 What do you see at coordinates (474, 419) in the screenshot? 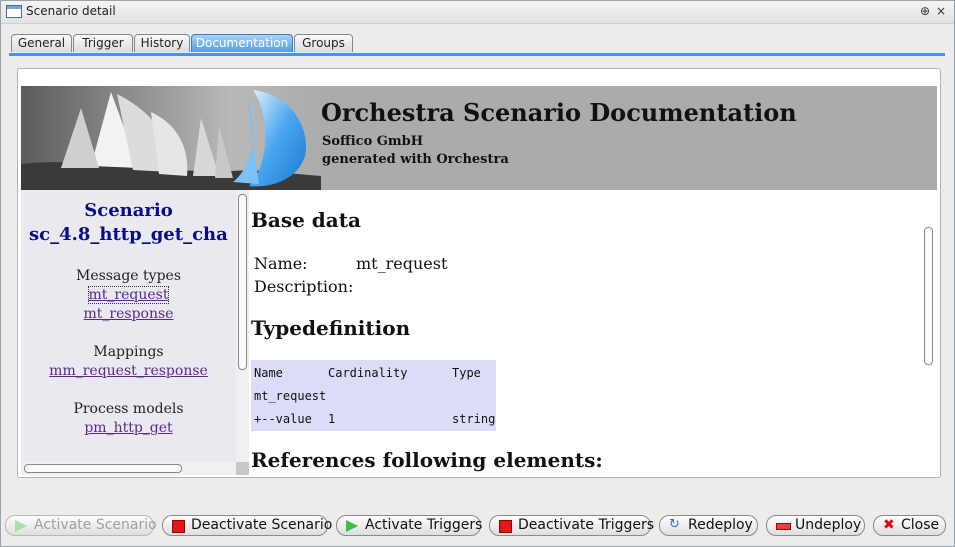
I see `table-cell: string` at bounding box center [474, 419].